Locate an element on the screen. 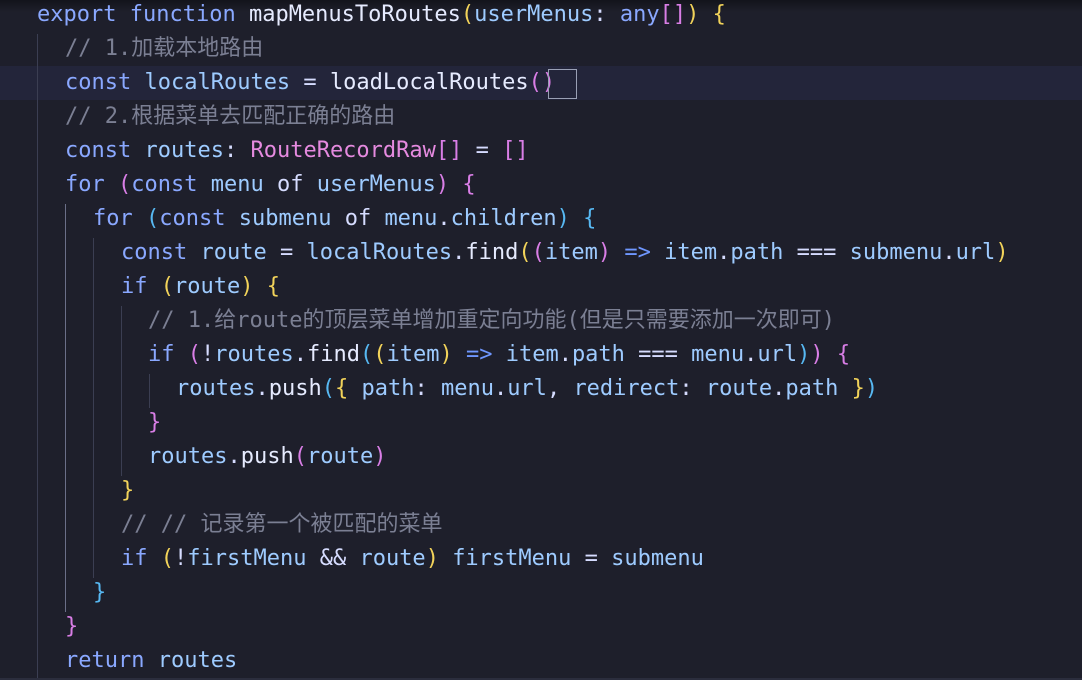 This screenshot has height=680, width=1082. code-token: push is located at coordinates (295, 388).